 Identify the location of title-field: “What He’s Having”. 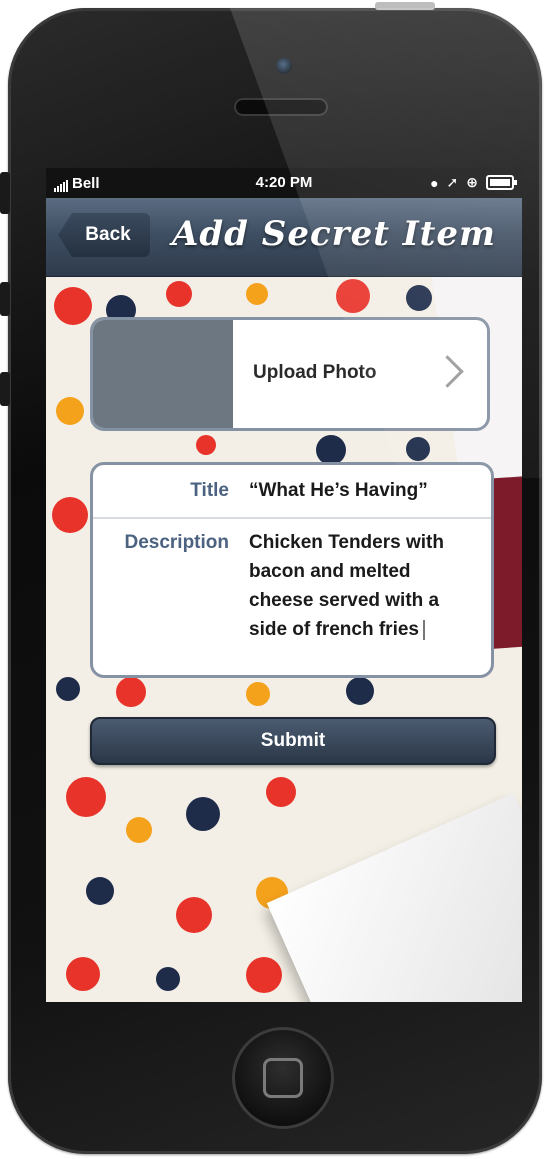
(338, 491).